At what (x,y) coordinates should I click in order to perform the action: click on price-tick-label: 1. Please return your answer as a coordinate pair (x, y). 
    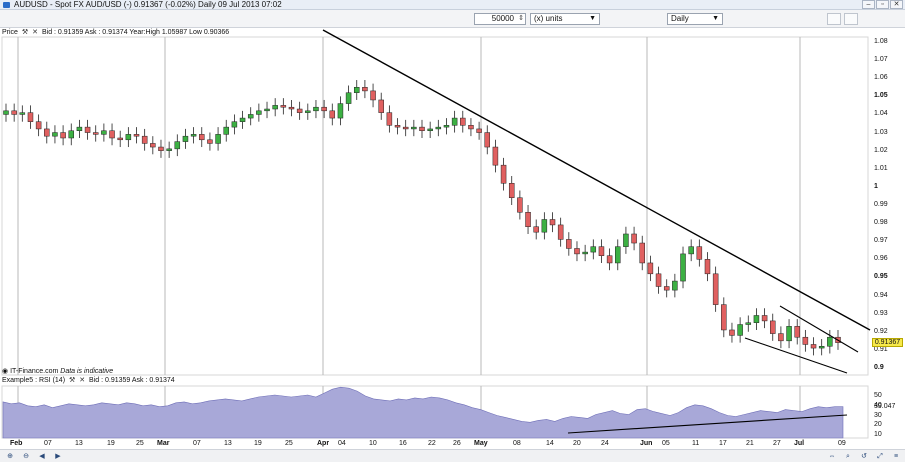
    Looking at the image, I should click on (876, 186).